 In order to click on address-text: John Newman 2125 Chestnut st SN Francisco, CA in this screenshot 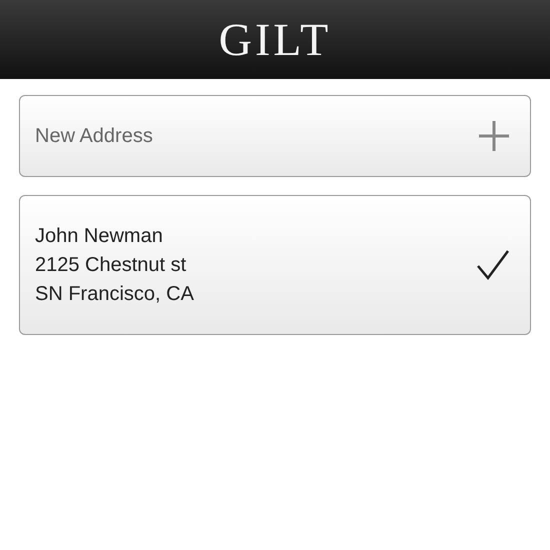, I will do `click(114, 265)`.